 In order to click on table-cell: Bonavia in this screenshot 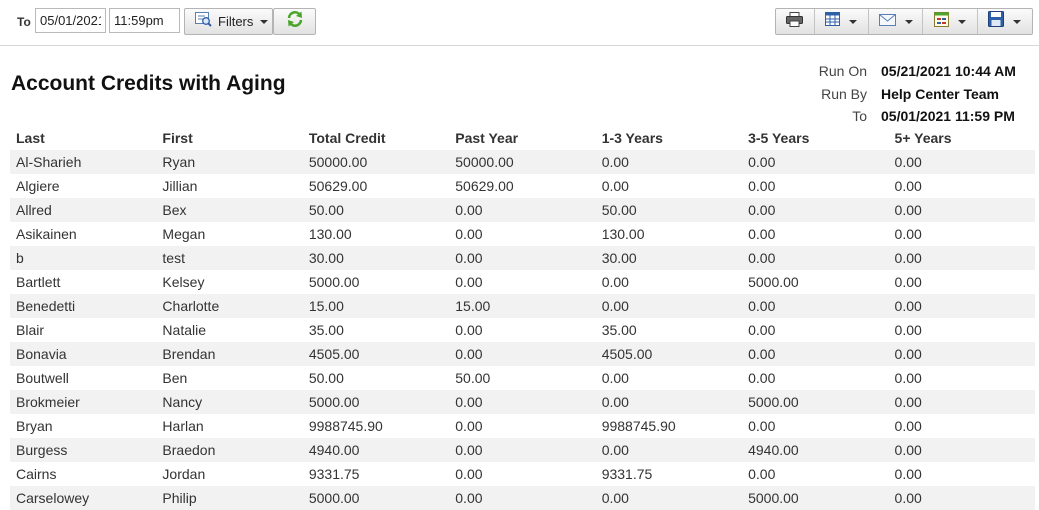, I will do `click(83, 354)`.